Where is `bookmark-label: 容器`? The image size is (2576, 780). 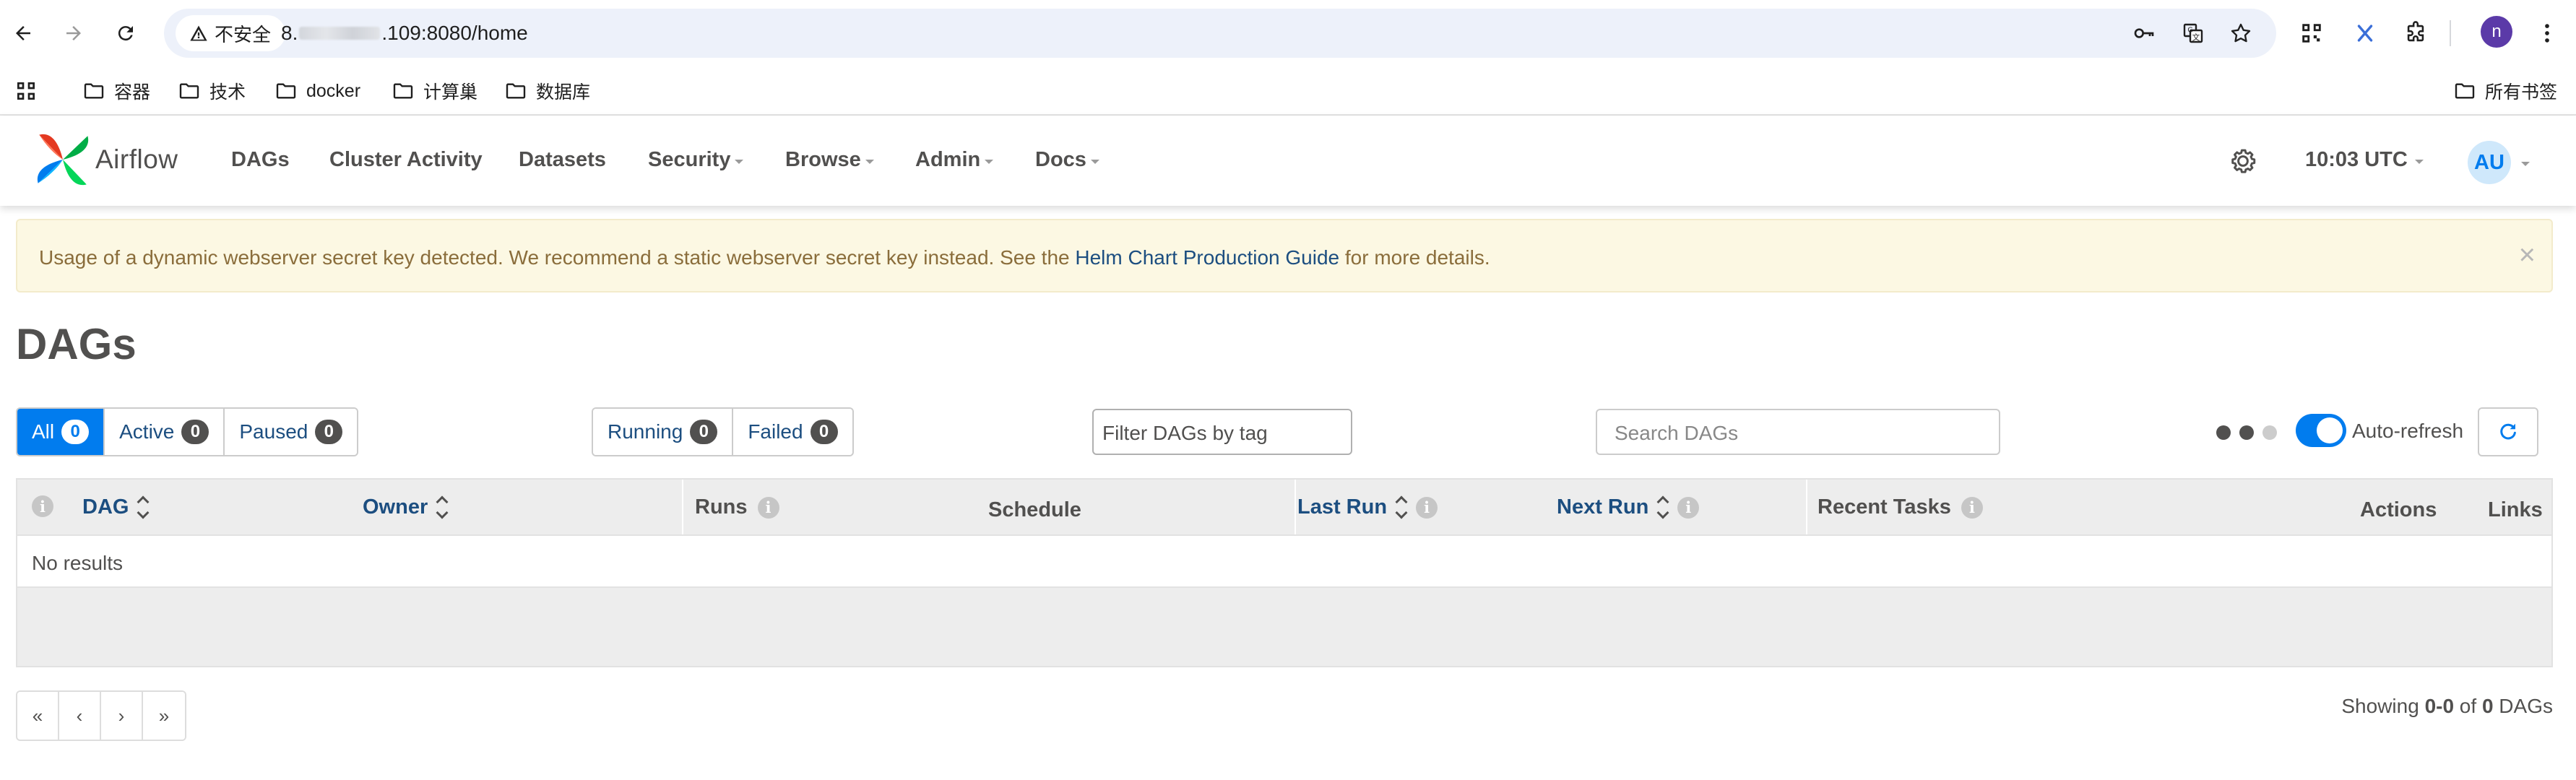 bookmark-label: 容器 is located at coordinates (132, 92).